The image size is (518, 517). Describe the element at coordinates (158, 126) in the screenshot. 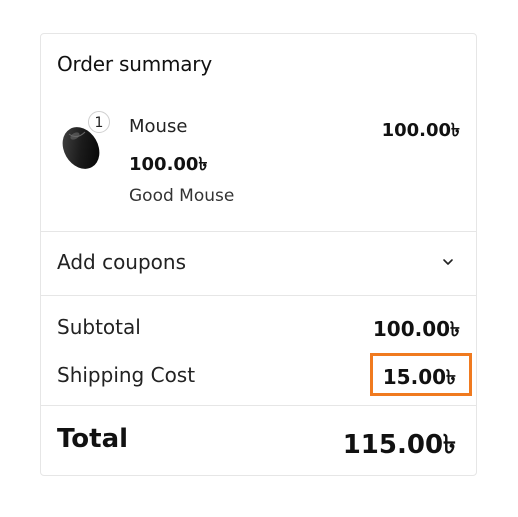

I see `item-name: Mouse` at that location.